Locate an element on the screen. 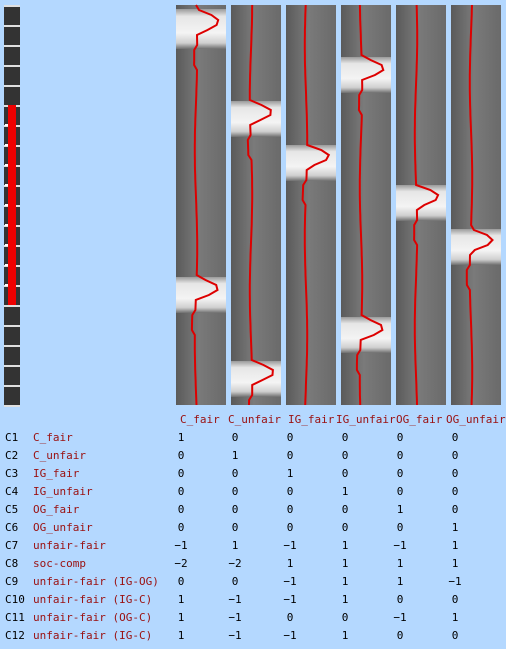 Image resolution: width=506 pixels, height=649 pixels. contrast-row: C4 IG_unfair 0 0 0 1 0 0 is located at coordinates (253, 492).